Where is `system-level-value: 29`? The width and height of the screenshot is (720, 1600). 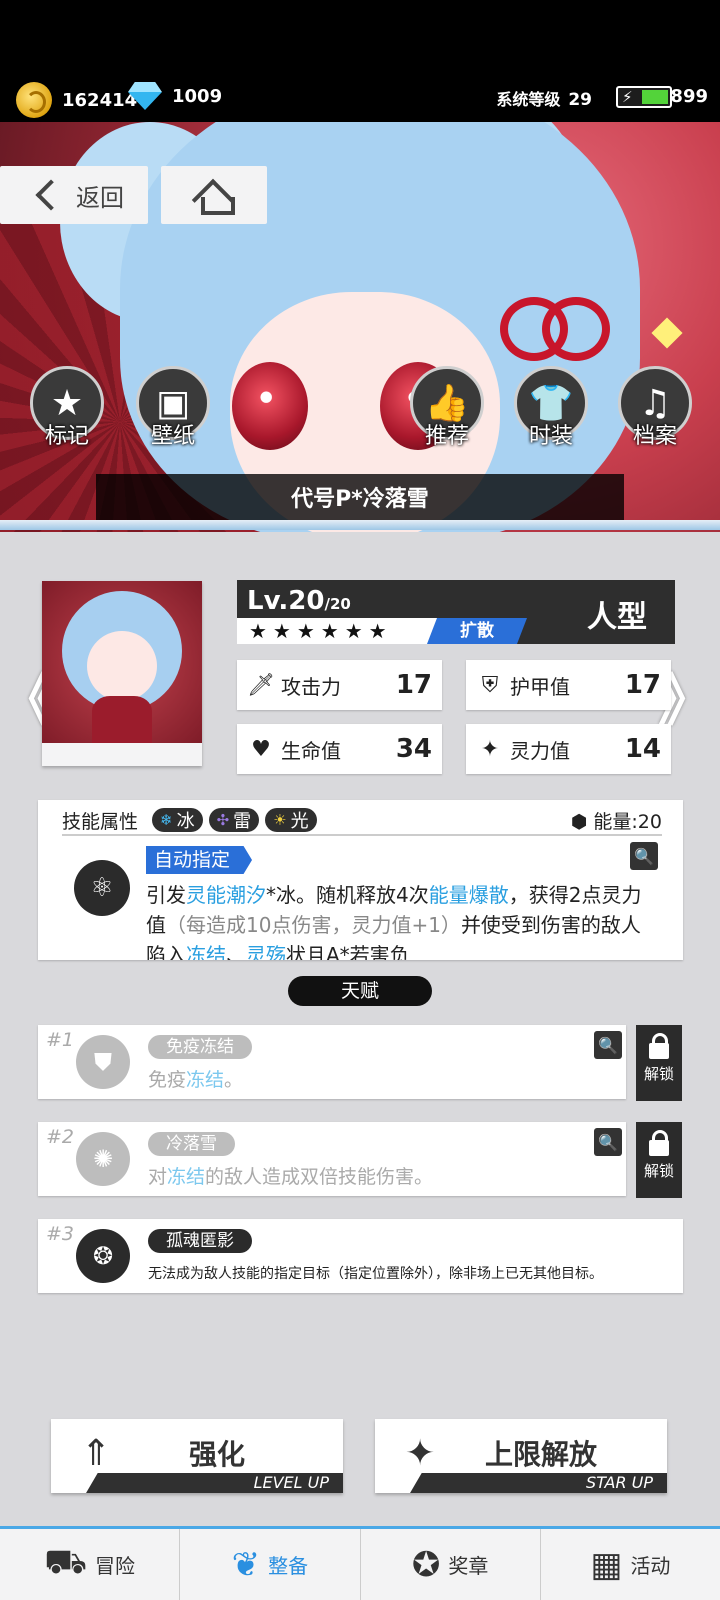
system-level-value: 29 is located at coordinates (580, 100).